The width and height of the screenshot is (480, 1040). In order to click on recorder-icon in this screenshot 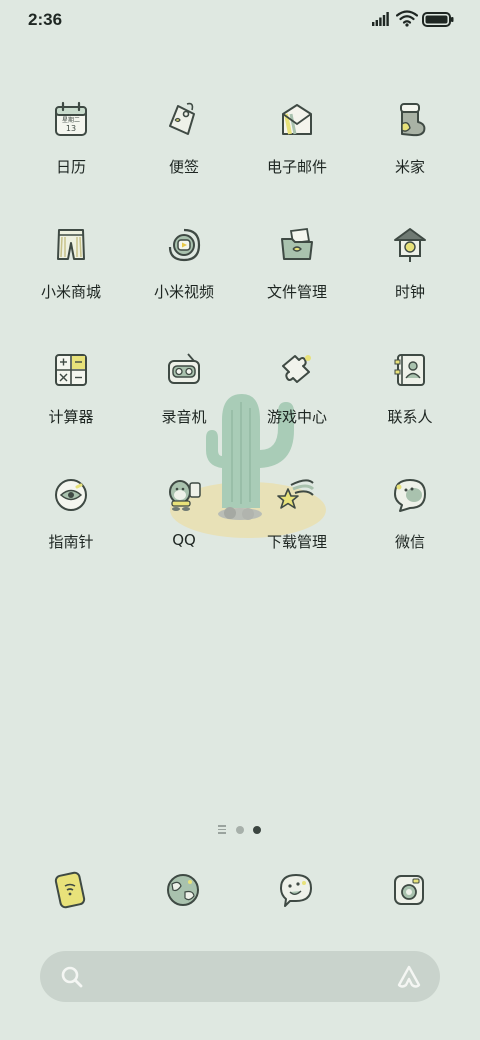, I will do `click(184, 368)`.